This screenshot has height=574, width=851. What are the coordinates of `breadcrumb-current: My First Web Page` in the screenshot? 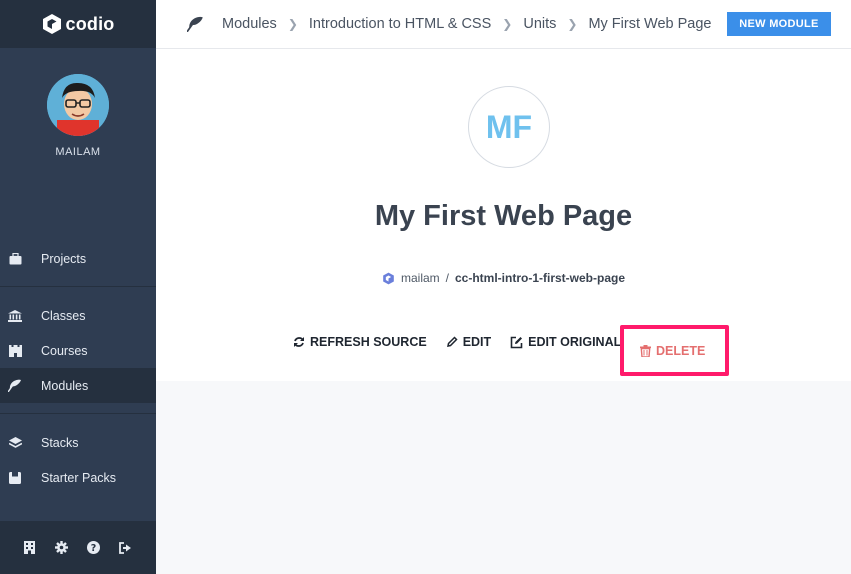 It's located at (650, 24).